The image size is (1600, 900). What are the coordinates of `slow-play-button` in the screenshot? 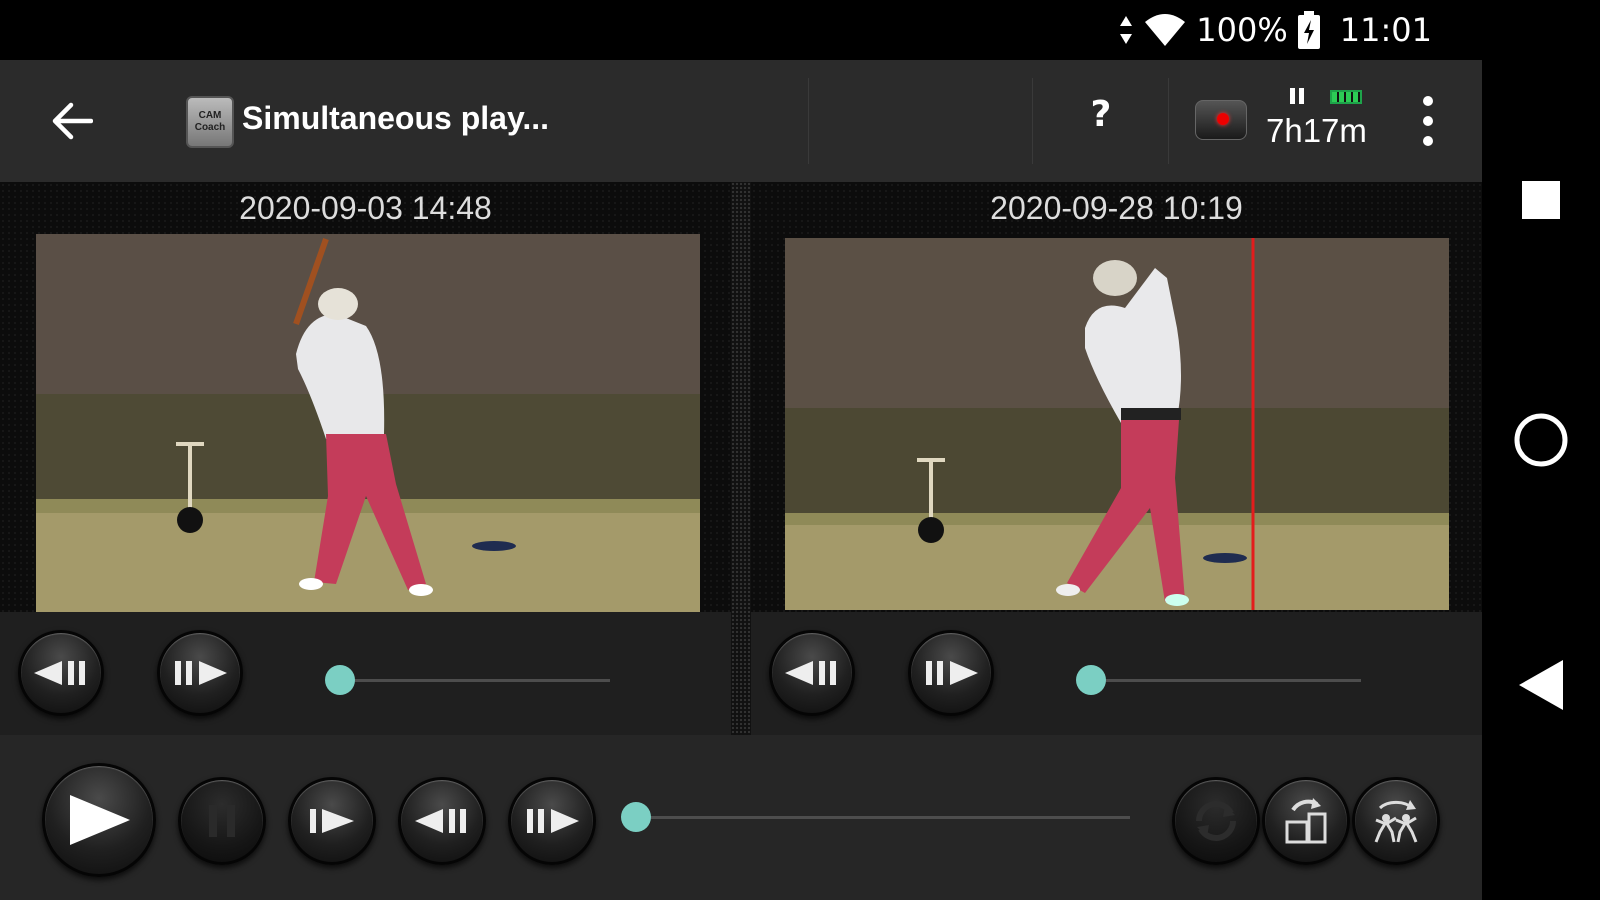 It's located at (332, 821).